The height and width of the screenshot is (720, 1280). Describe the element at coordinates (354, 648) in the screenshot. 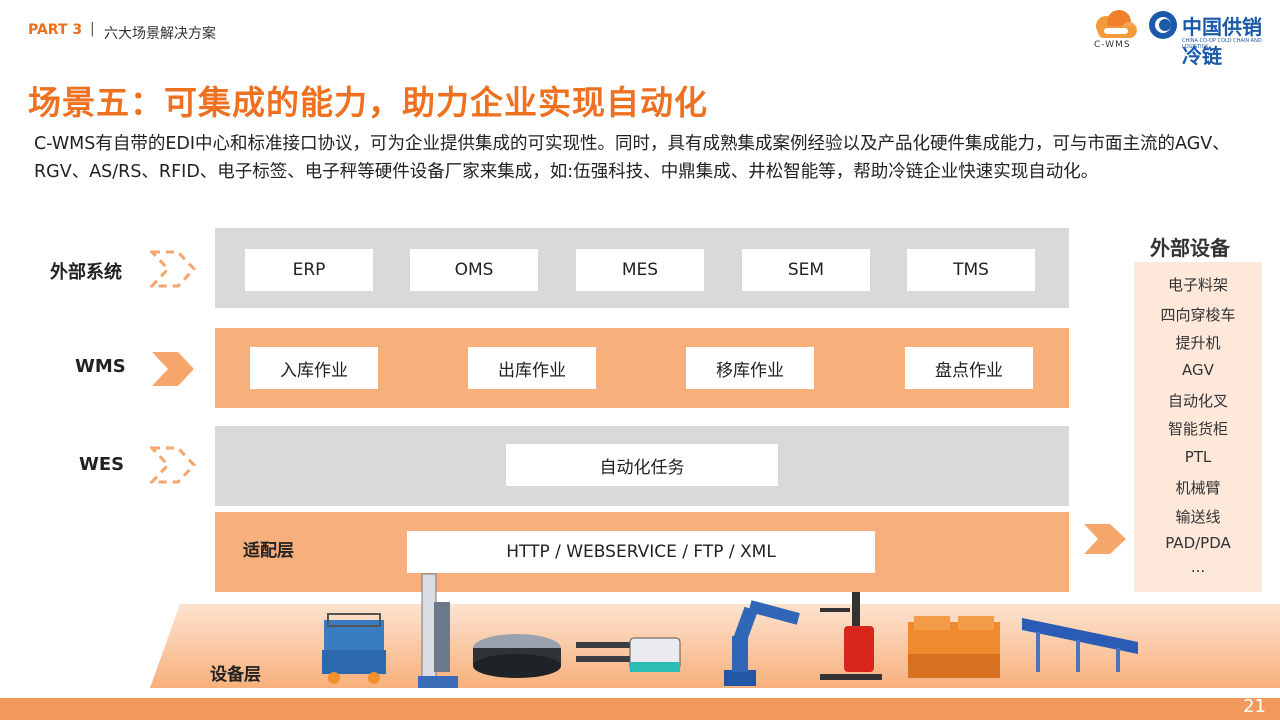

I see `shuttle-cart-icon` at that location.